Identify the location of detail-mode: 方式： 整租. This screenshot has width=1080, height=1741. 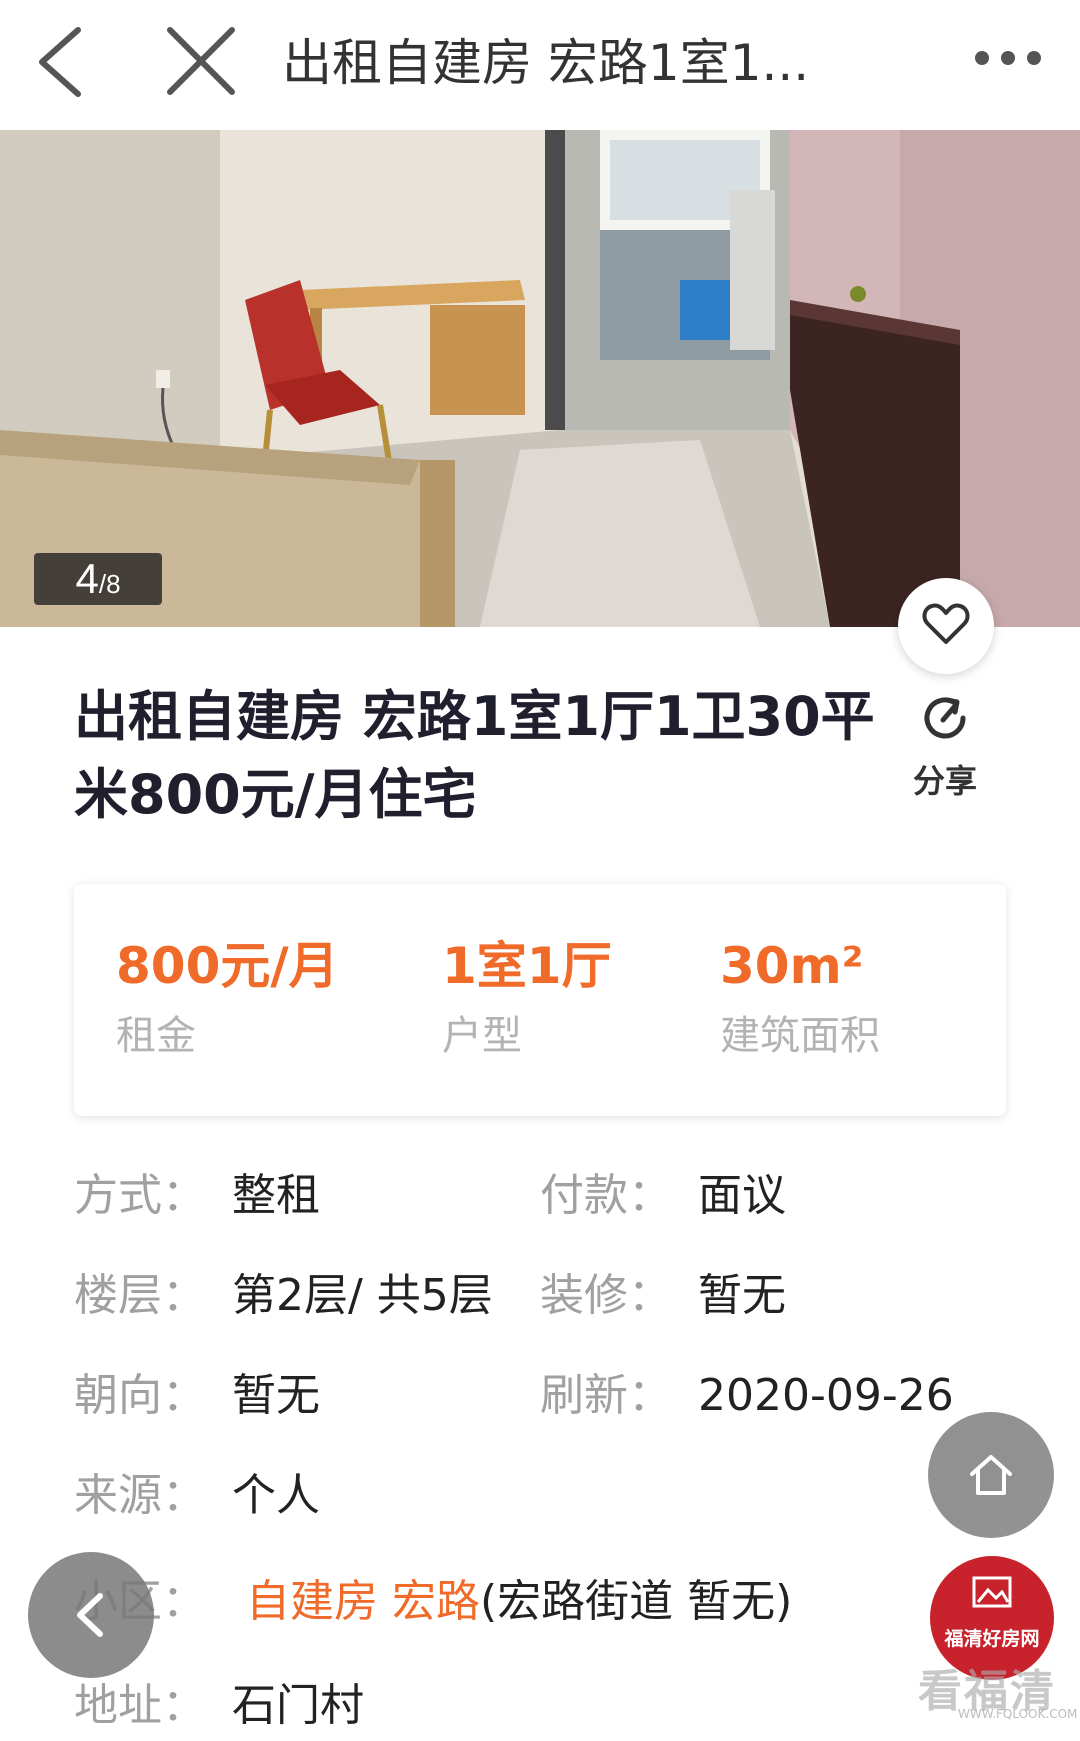
(197, 1196).